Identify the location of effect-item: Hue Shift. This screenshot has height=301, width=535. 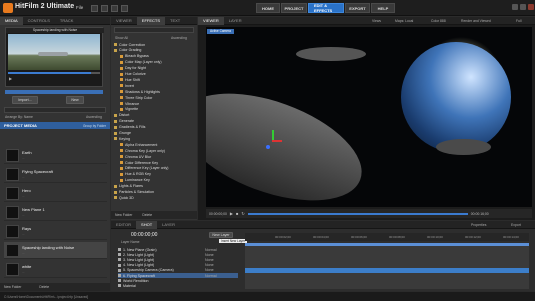
(154, 79).